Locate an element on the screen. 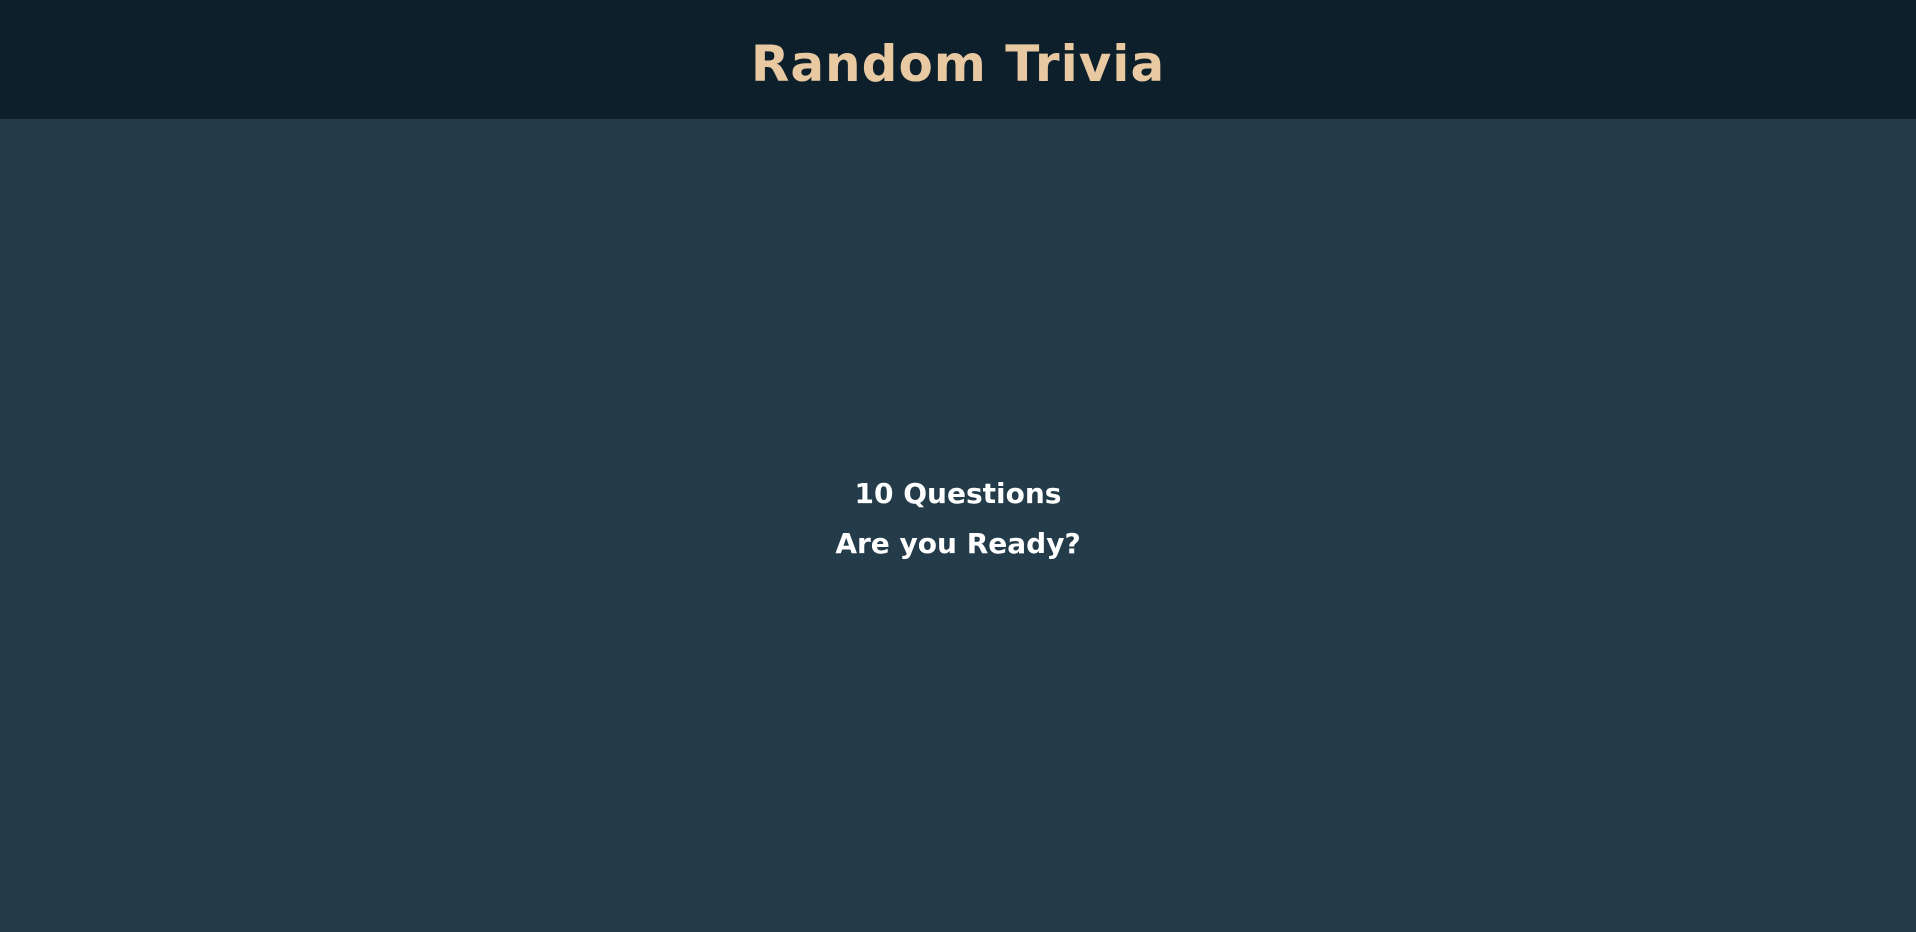 The height and width of the screenshot is (932, 1916). header-bar: Random Trivia is located at coordinates (958, 59).